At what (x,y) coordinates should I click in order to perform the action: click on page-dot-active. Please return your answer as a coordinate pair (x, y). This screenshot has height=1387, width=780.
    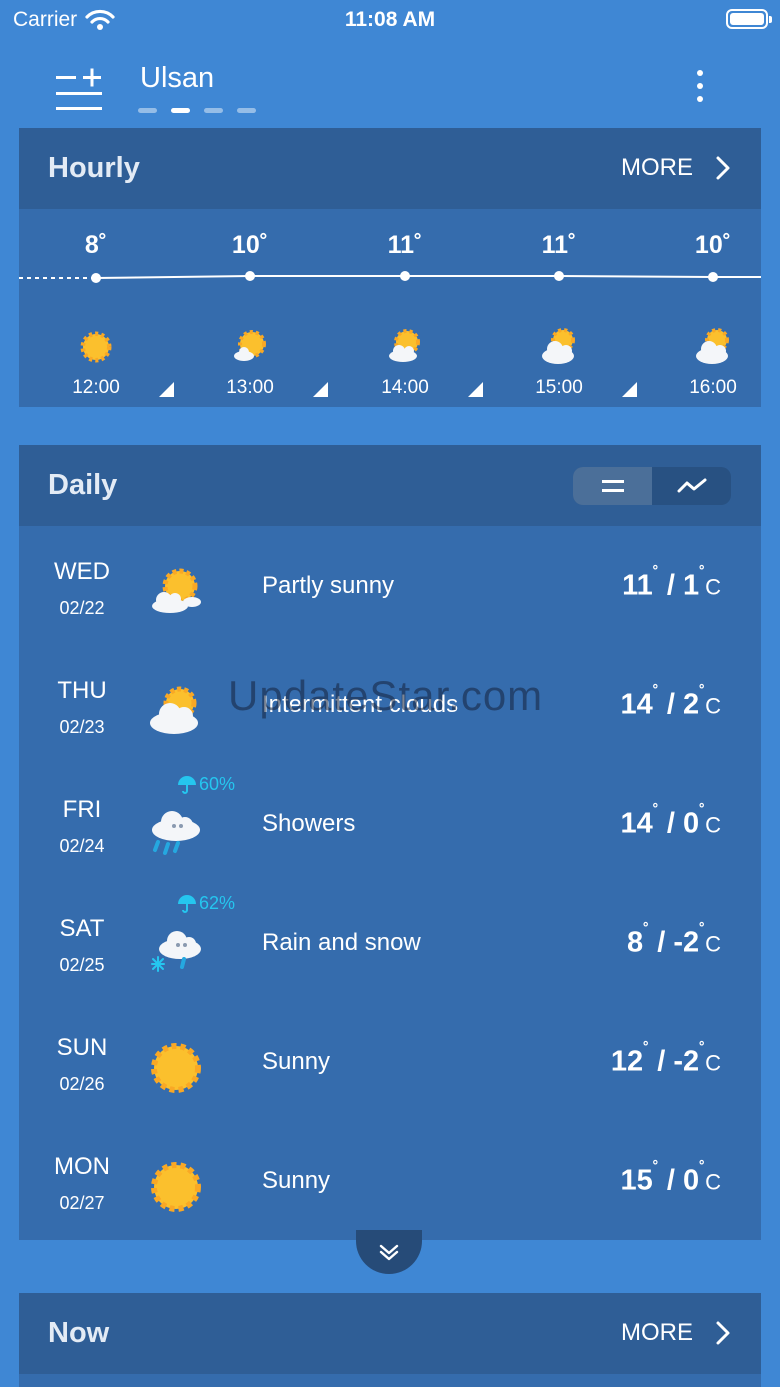
    Looking at the image, I should click on (180, 110).